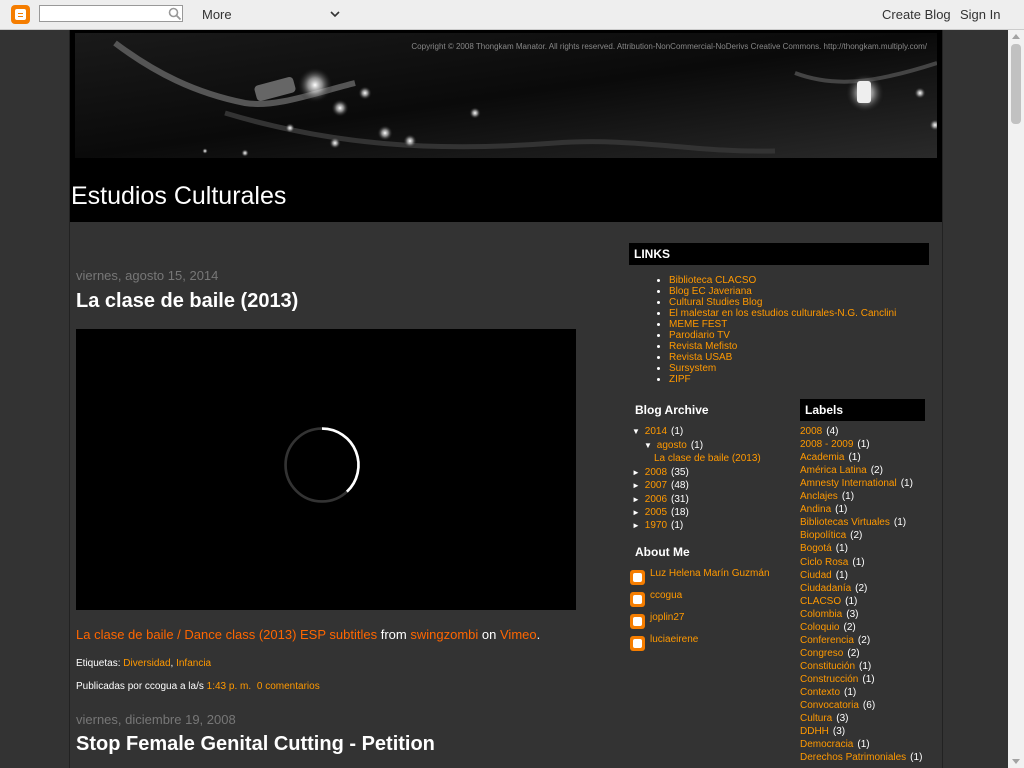 Image resolution: width=1024 pixels, height=768 pixels. Describe the element at coordinates (826, 444) in the screenshot. I see `label-link: 2008 - 2009` at that location.